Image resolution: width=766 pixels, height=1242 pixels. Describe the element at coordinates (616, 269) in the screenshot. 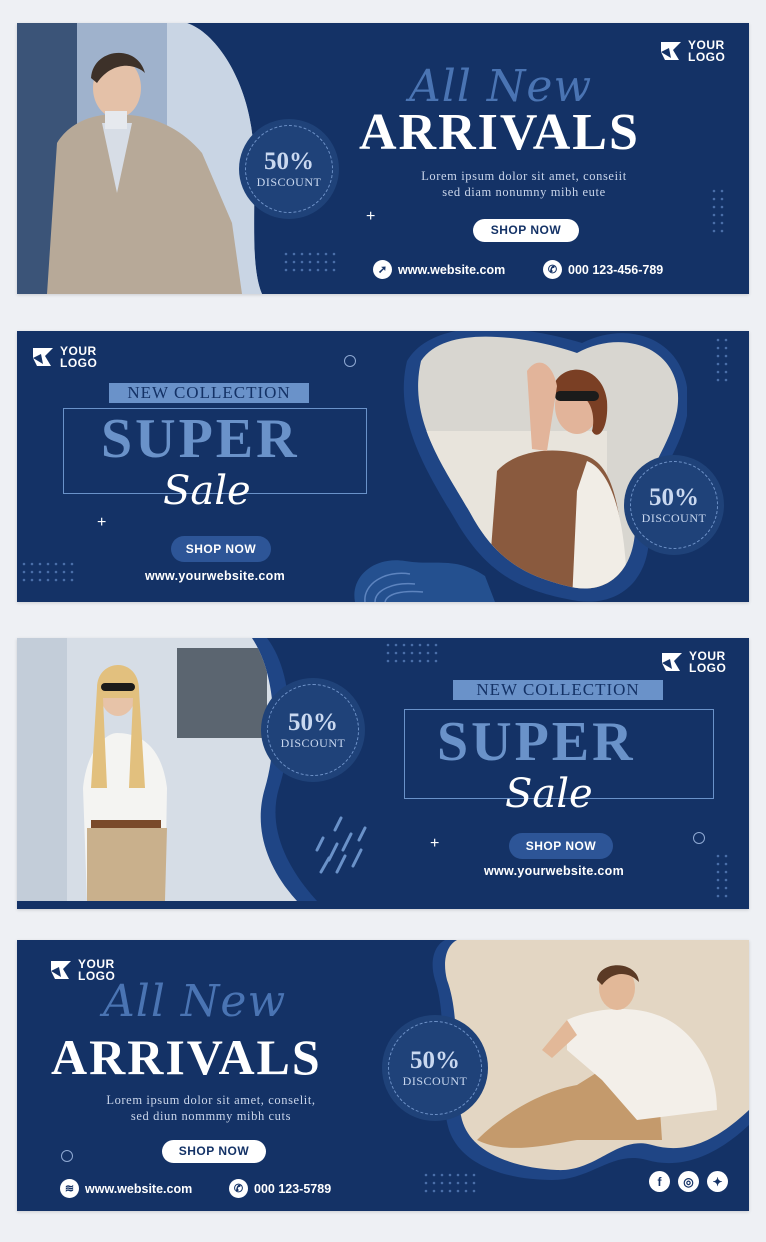

I see `phone-number: 000 123-456-789` at that location.